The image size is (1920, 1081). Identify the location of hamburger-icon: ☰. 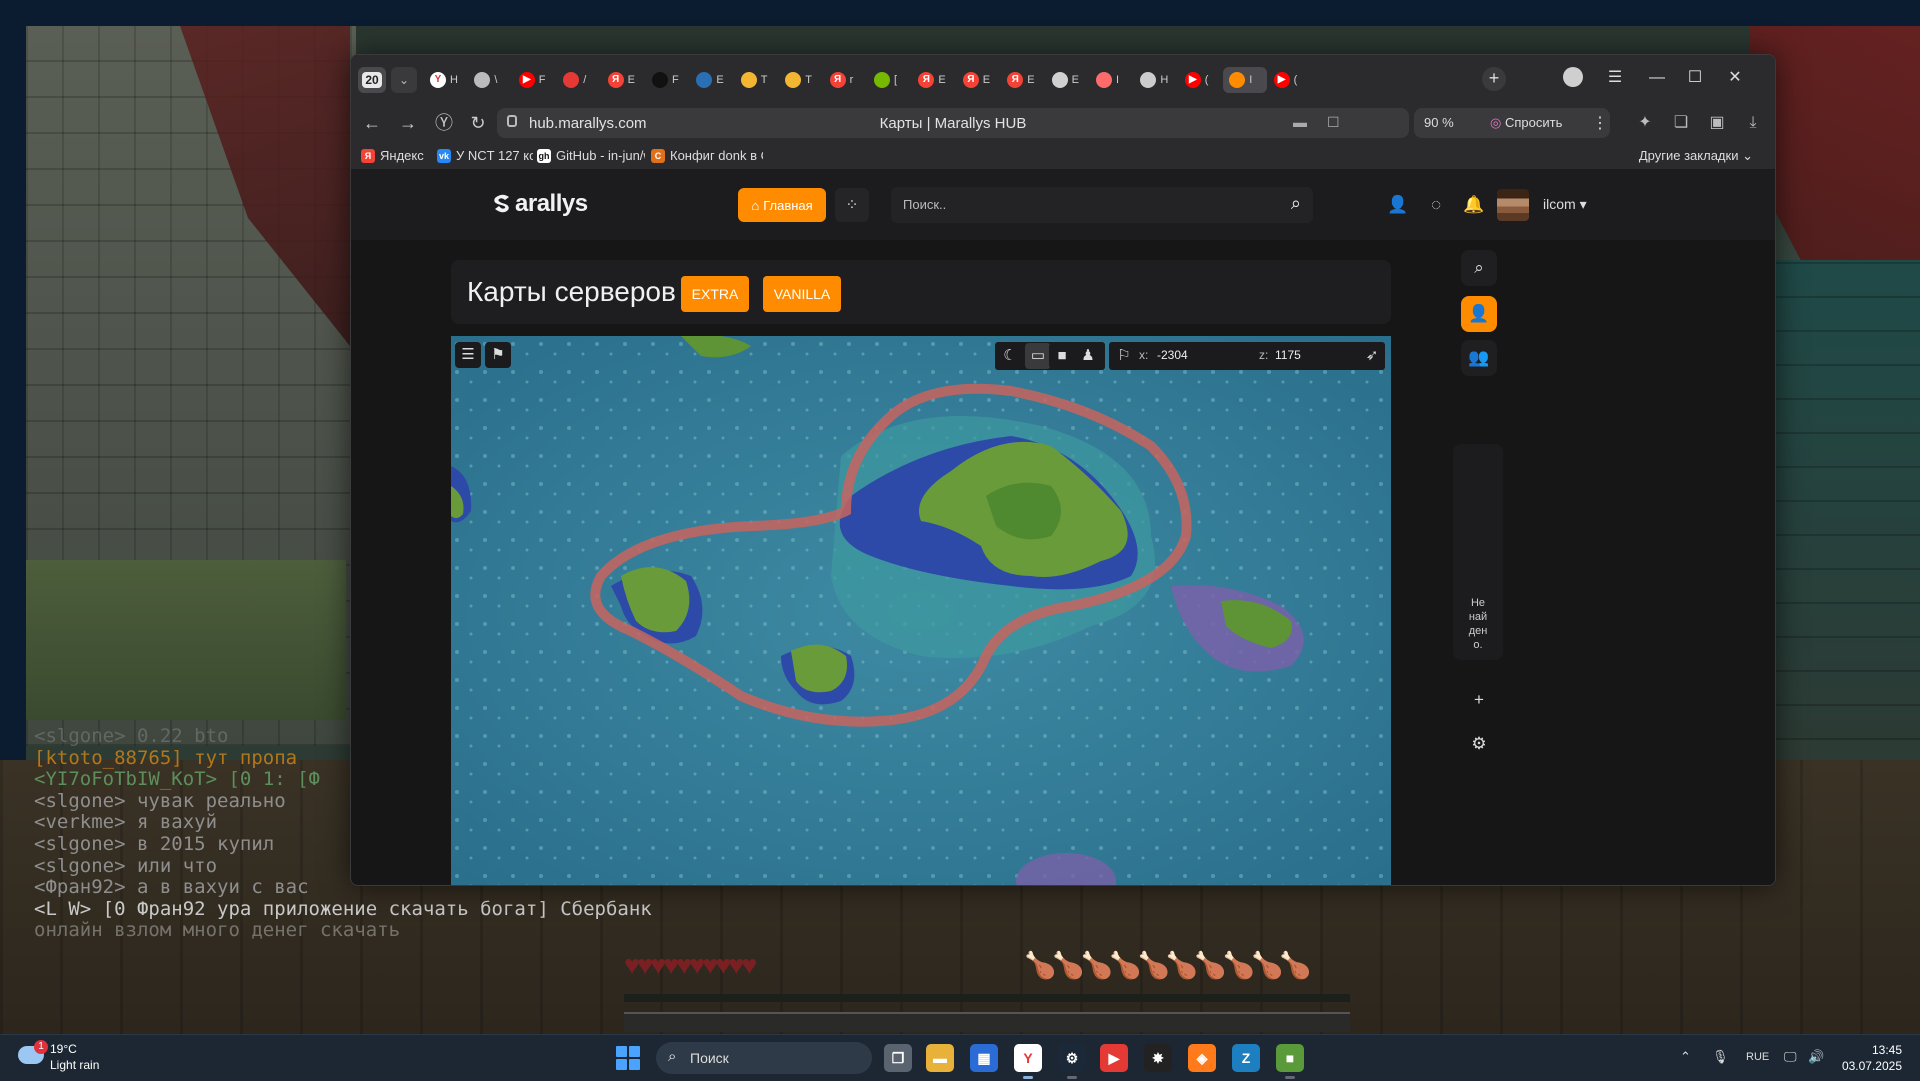
(1615, 77).